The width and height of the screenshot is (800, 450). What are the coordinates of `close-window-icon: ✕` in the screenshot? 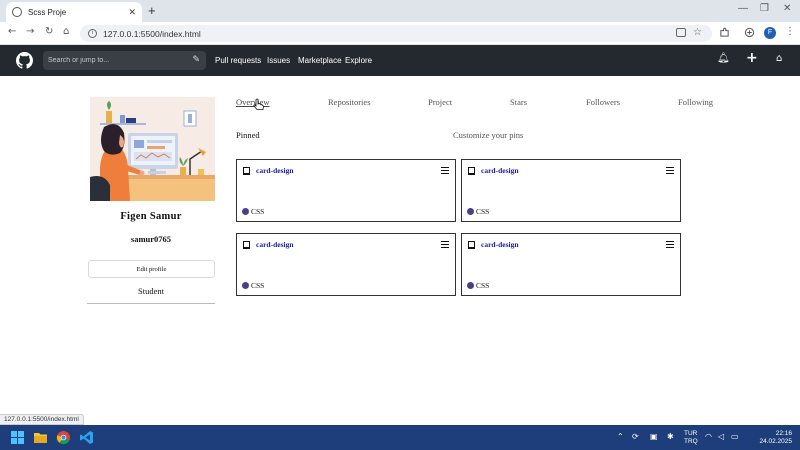 It's located at (787, 8).